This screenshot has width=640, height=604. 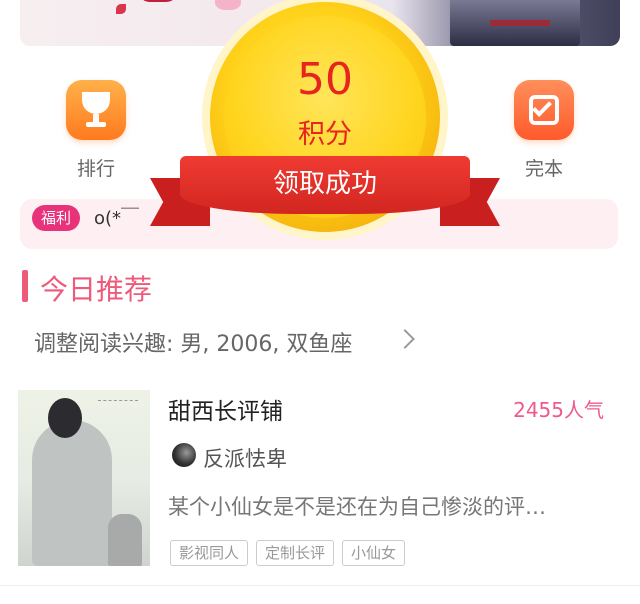 What do you see at coordinates (325, 134) in the screenshot?
I see `reward-unit: 积分` at bounding box center [325, 134].